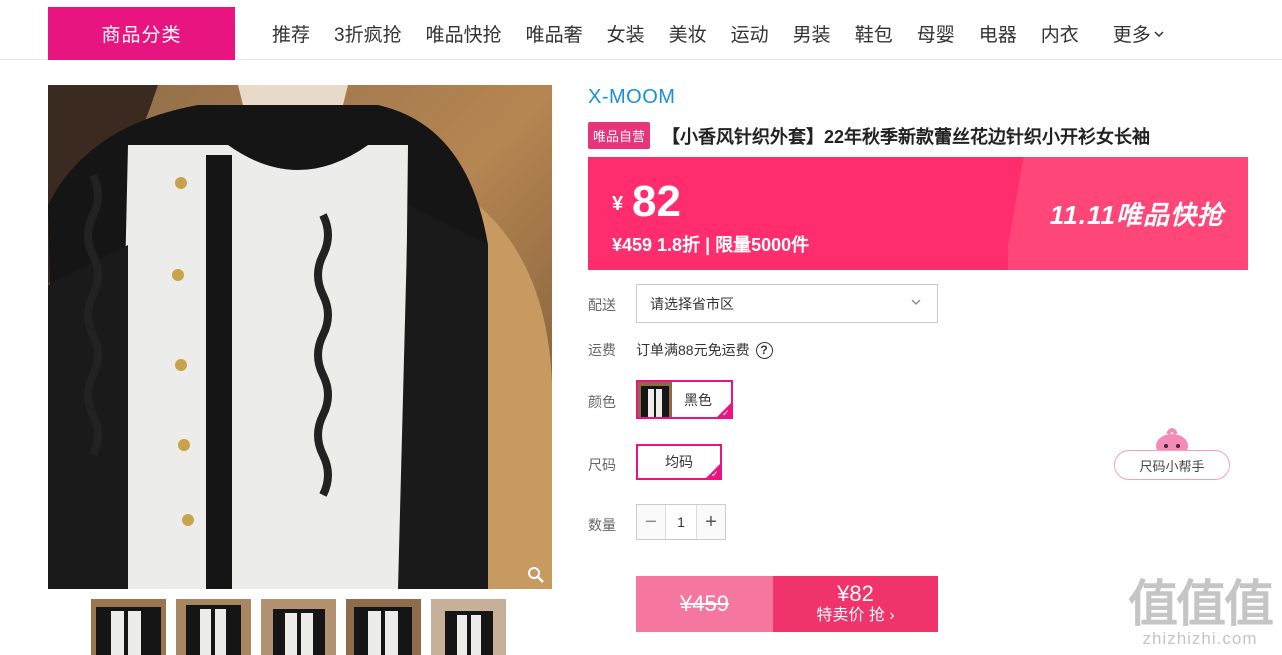  I want to click on nav-item-beauty: 美妆, so click(688, 33).